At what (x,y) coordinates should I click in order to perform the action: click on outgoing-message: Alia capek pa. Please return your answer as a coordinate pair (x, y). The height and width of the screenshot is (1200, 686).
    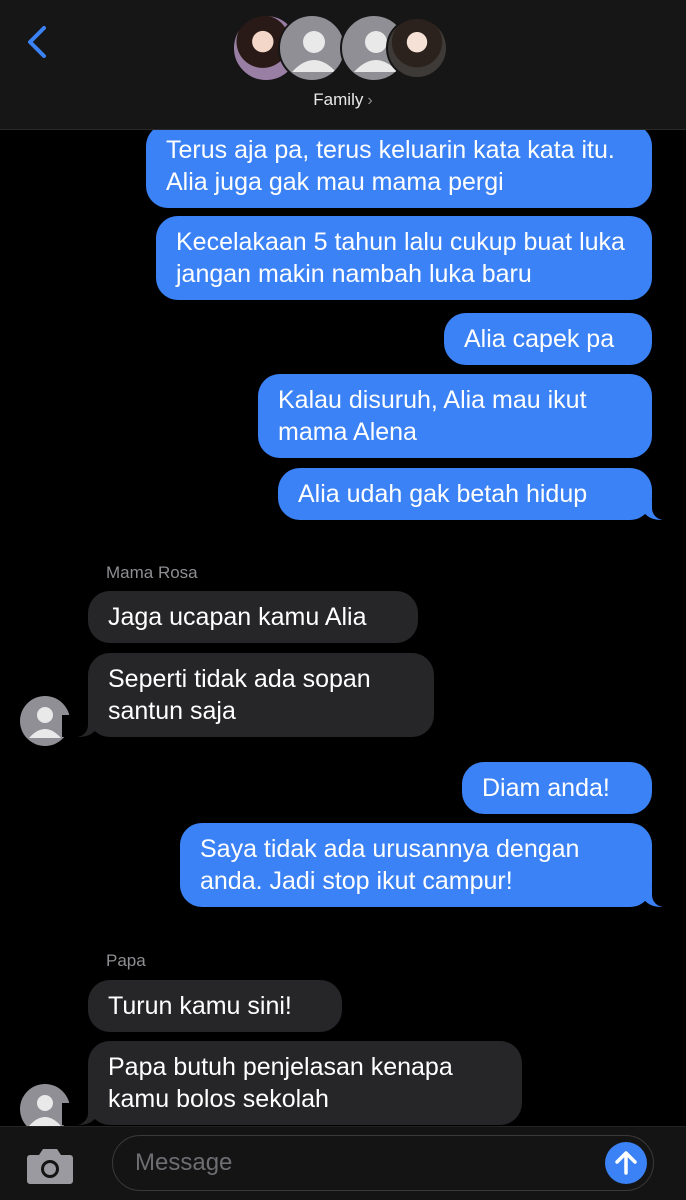
    Looking at the image, I should click on (548, 339).